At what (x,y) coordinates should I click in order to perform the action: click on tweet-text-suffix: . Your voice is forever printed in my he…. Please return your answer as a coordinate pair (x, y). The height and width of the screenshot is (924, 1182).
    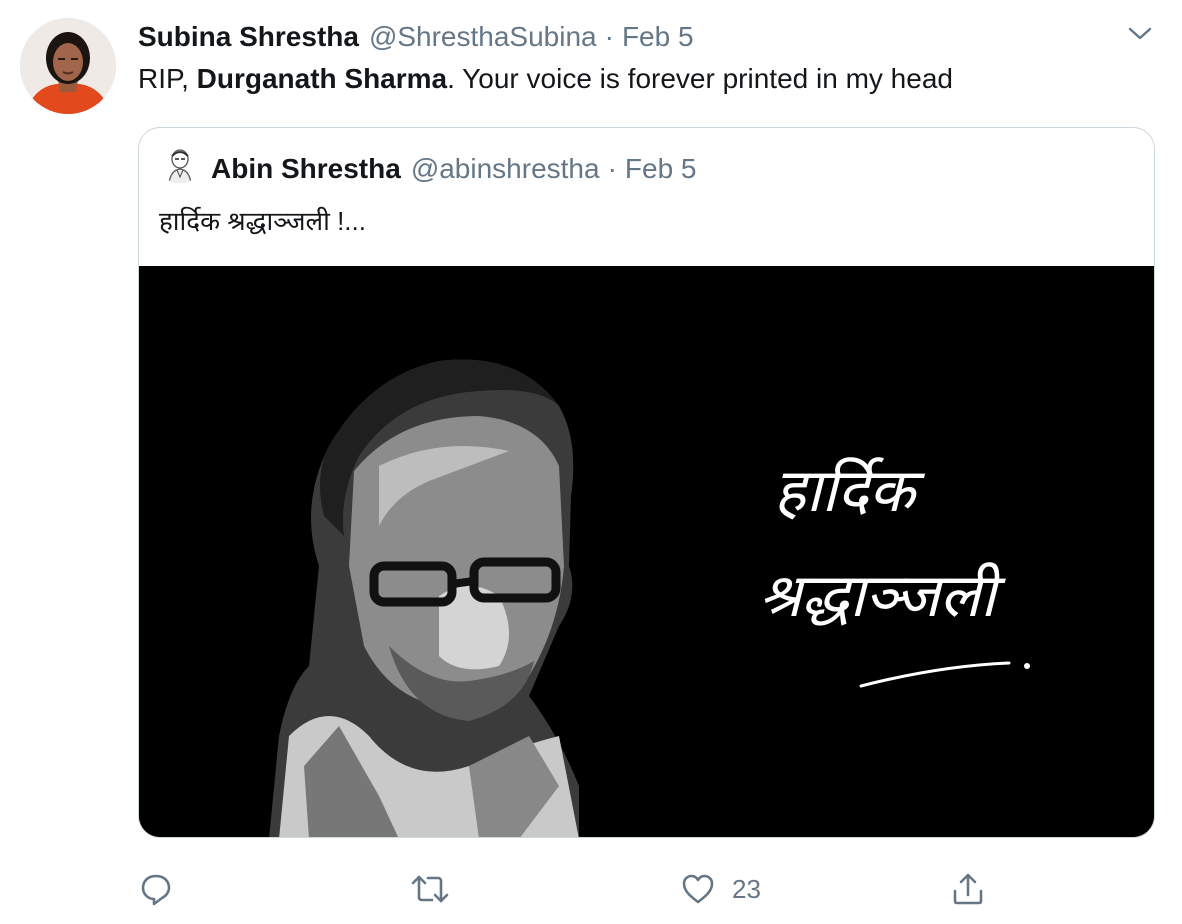
    Looking at the image, I should click on (700, 78).